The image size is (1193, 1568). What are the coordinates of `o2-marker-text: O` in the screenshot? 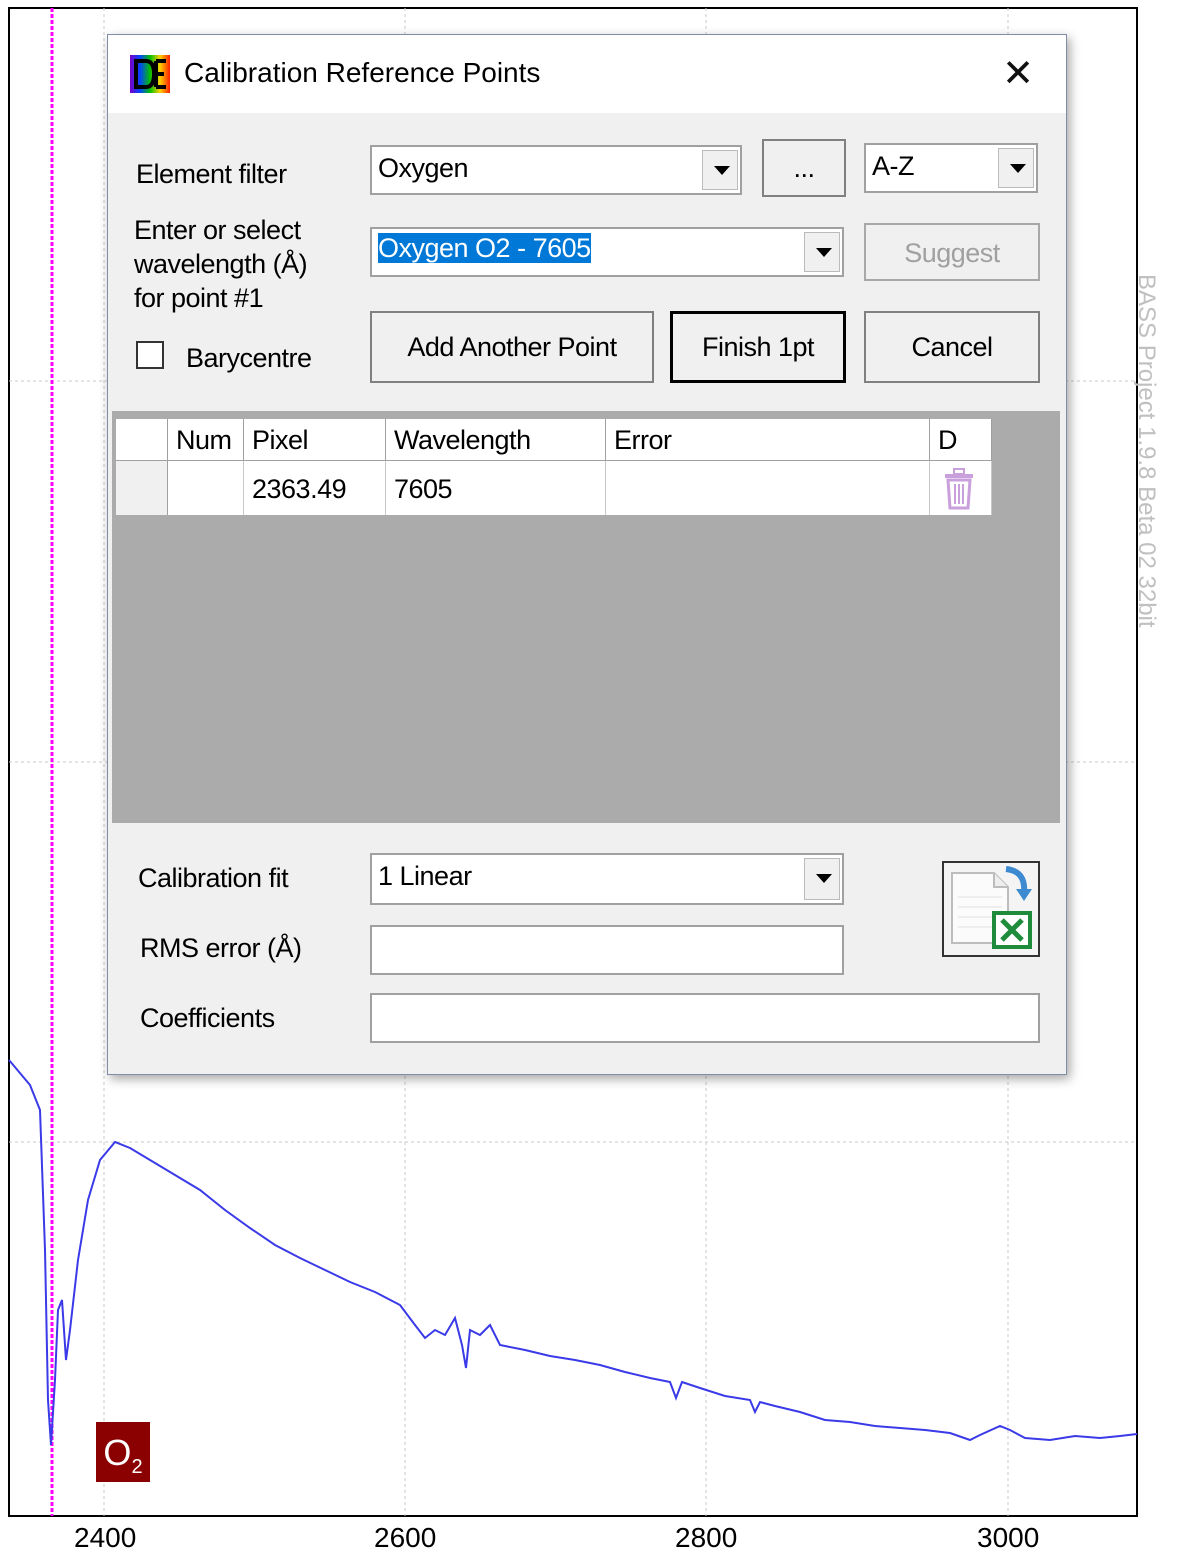 It's located at (117, 1452).